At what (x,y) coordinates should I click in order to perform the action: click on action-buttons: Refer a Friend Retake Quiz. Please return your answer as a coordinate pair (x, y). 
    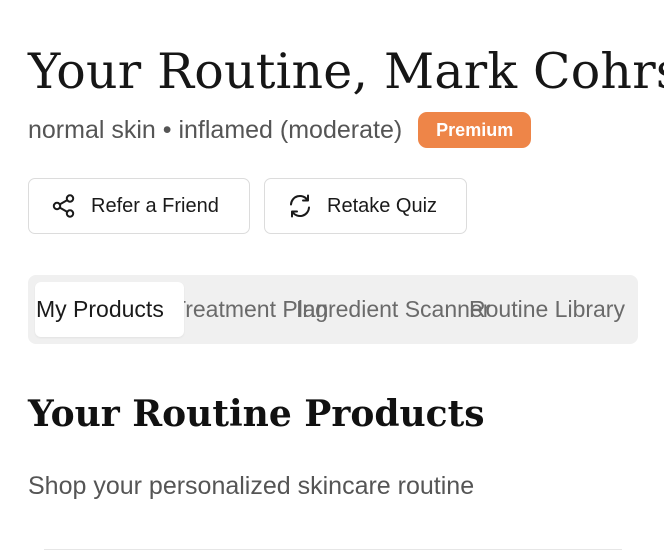
    Looking at the image, I should click on (247, 206).